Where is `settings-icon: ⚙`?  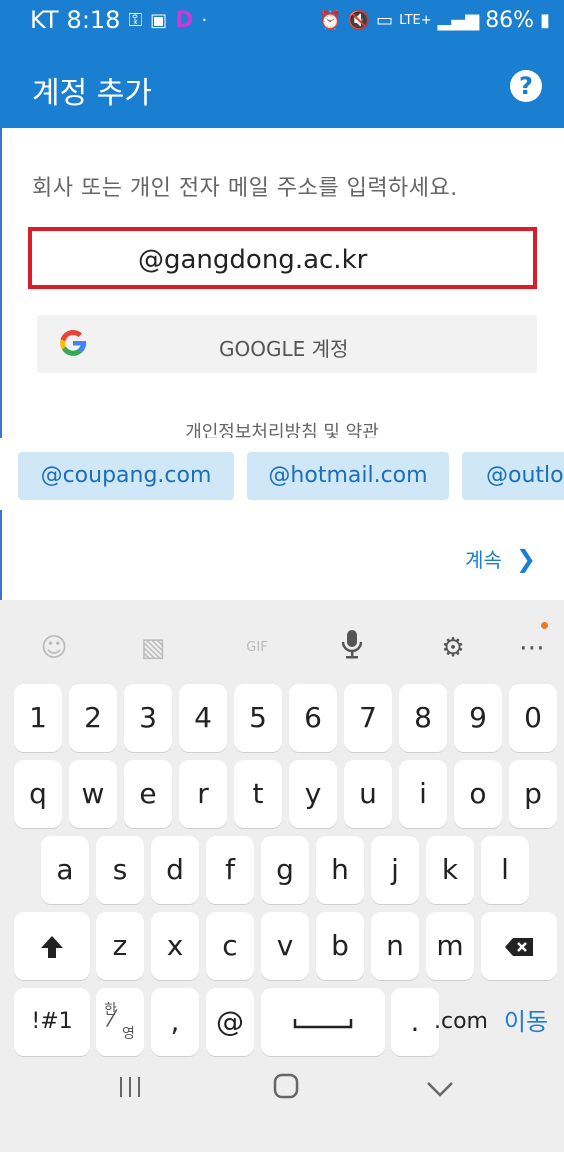 settings-icon: ⚙ is located at coordinates (453, 648).